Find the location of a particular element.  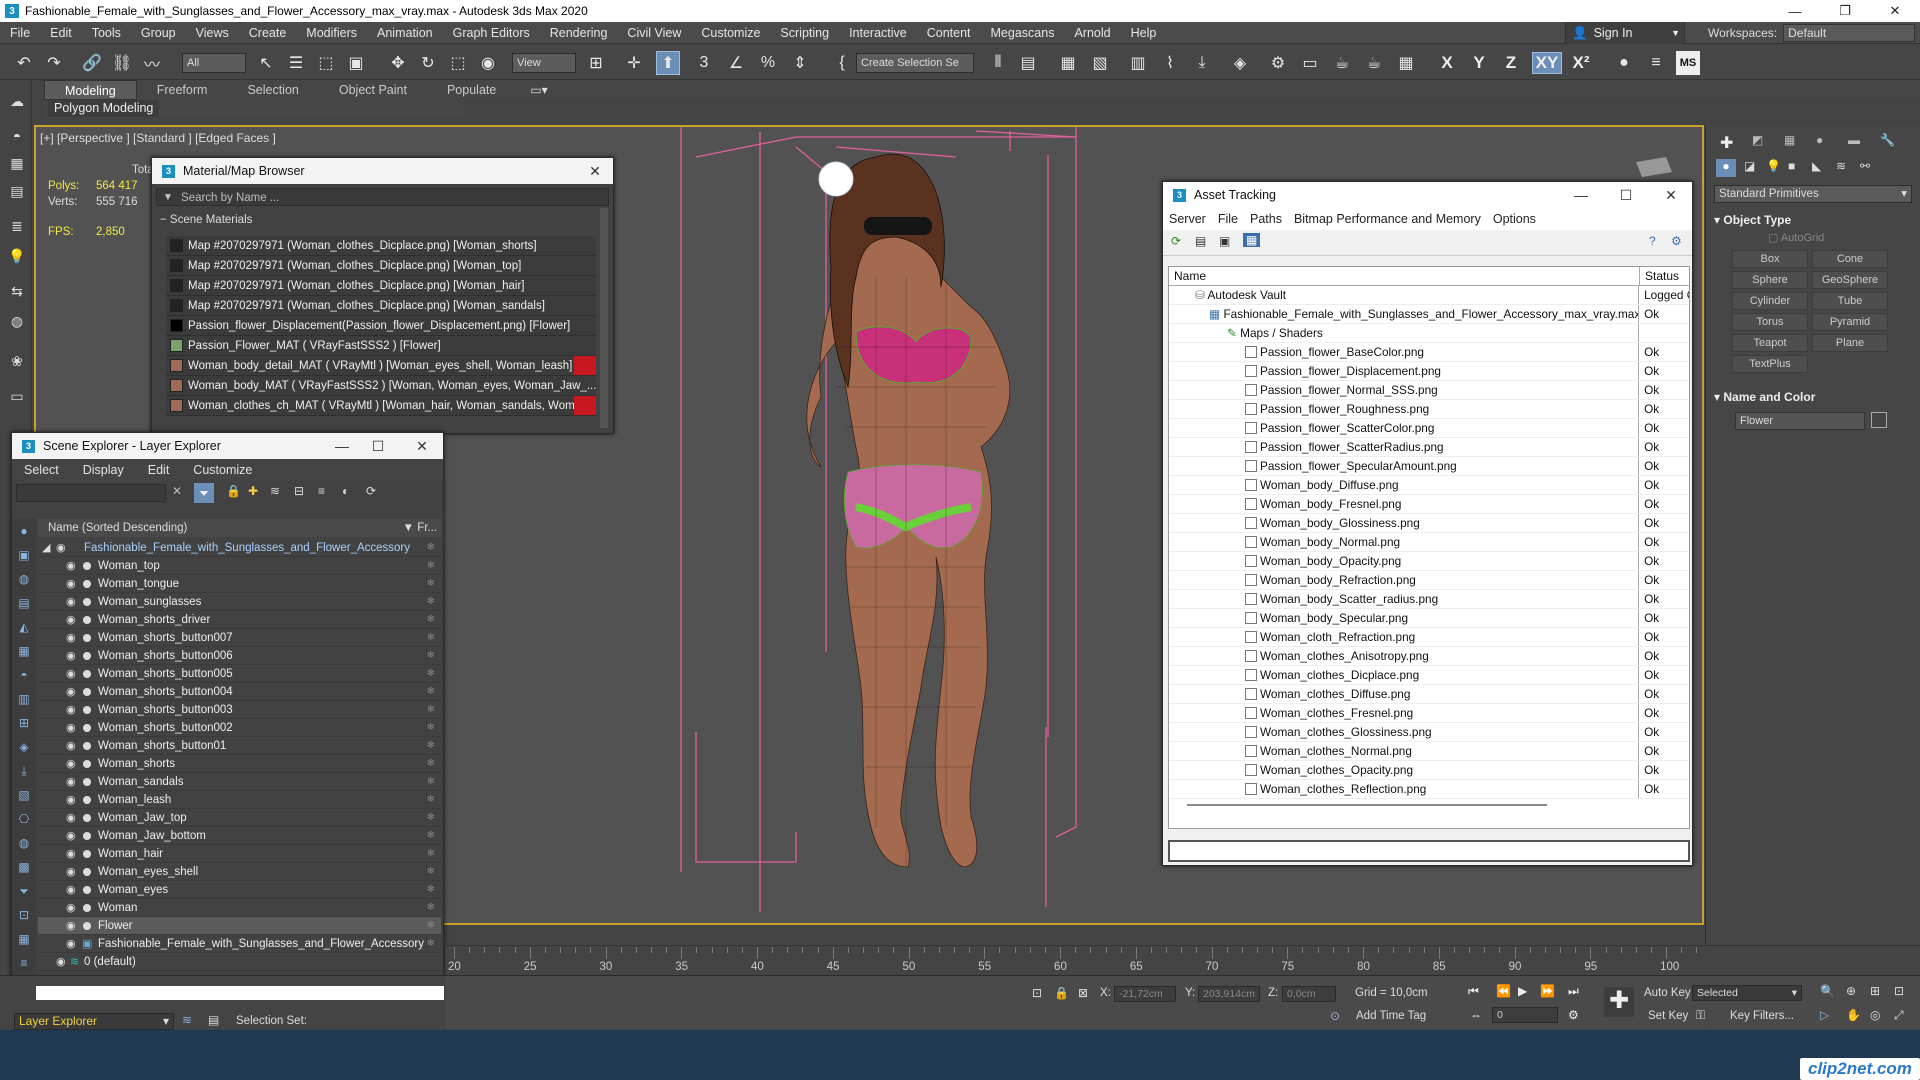

asset-file-row: Woman_clothes_Normal.png Ok is located at coordinates (1429, 751).